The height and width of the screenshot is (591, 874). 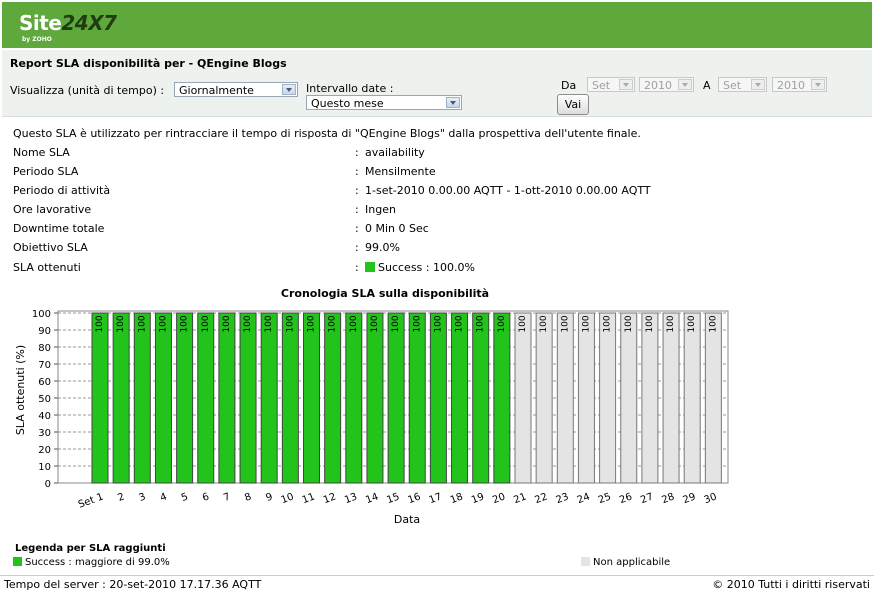 I want to click on x-tick-label: 2, so click(x=121, y=497).